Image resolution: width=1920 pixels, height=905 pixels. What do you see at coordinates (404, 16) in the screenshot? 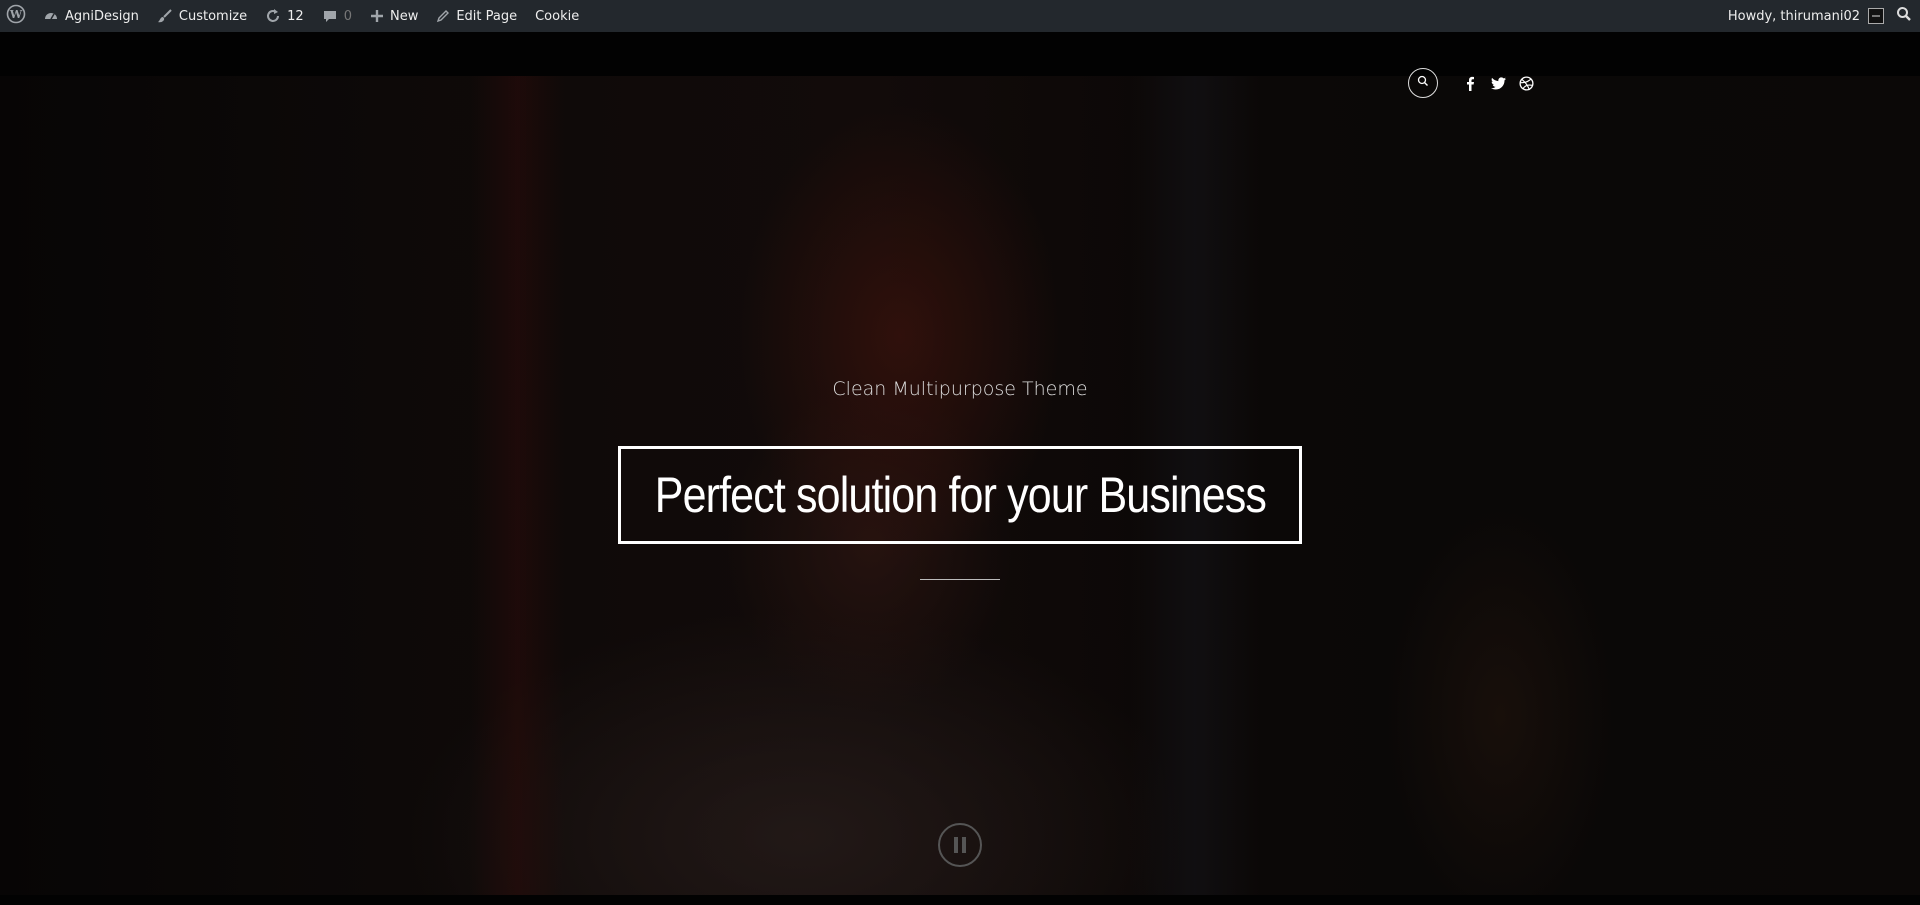
I see `new-label: New` at bounding box center [404, 16].